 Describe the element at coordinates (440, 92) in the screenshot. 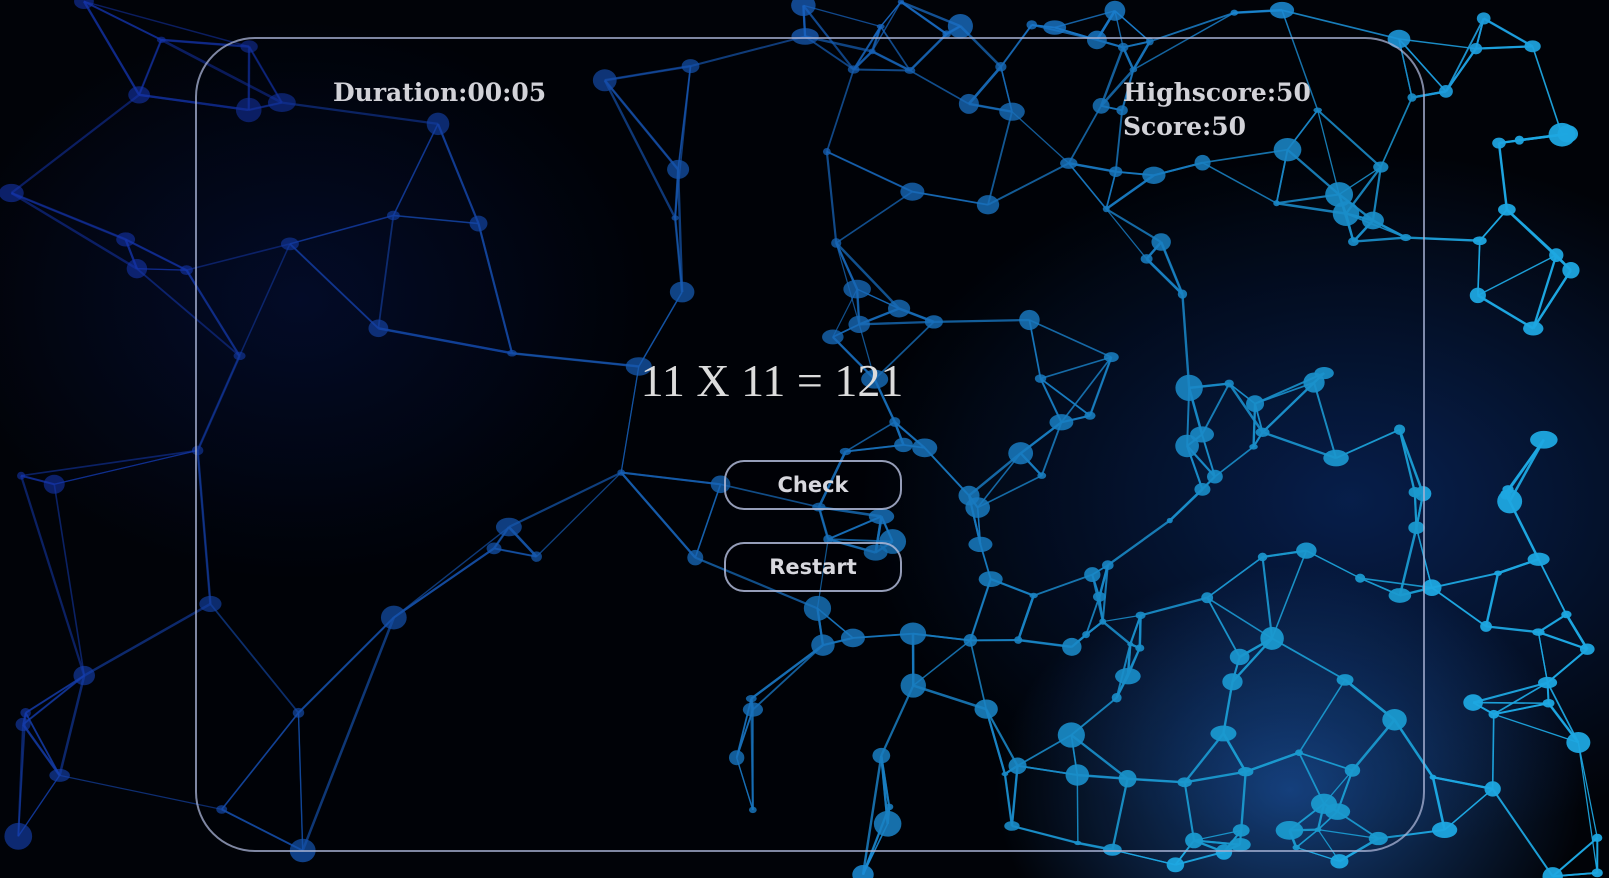

I see `duration-timer: Duration:00:05` at that location.